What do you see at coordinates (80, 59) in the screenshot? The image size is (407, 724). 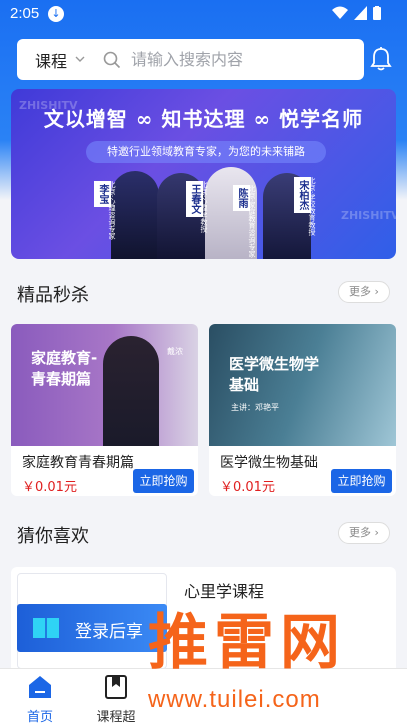 I see `chevron-down-icon` at bounding box center [80, 59].